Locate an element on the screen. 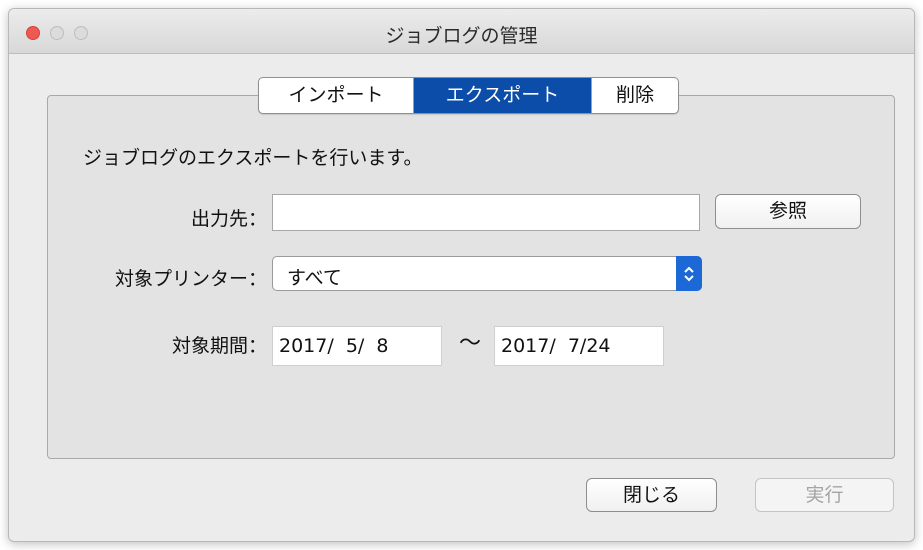  title-bar: ジョブログの管理 is located at coordinates (461, 31).